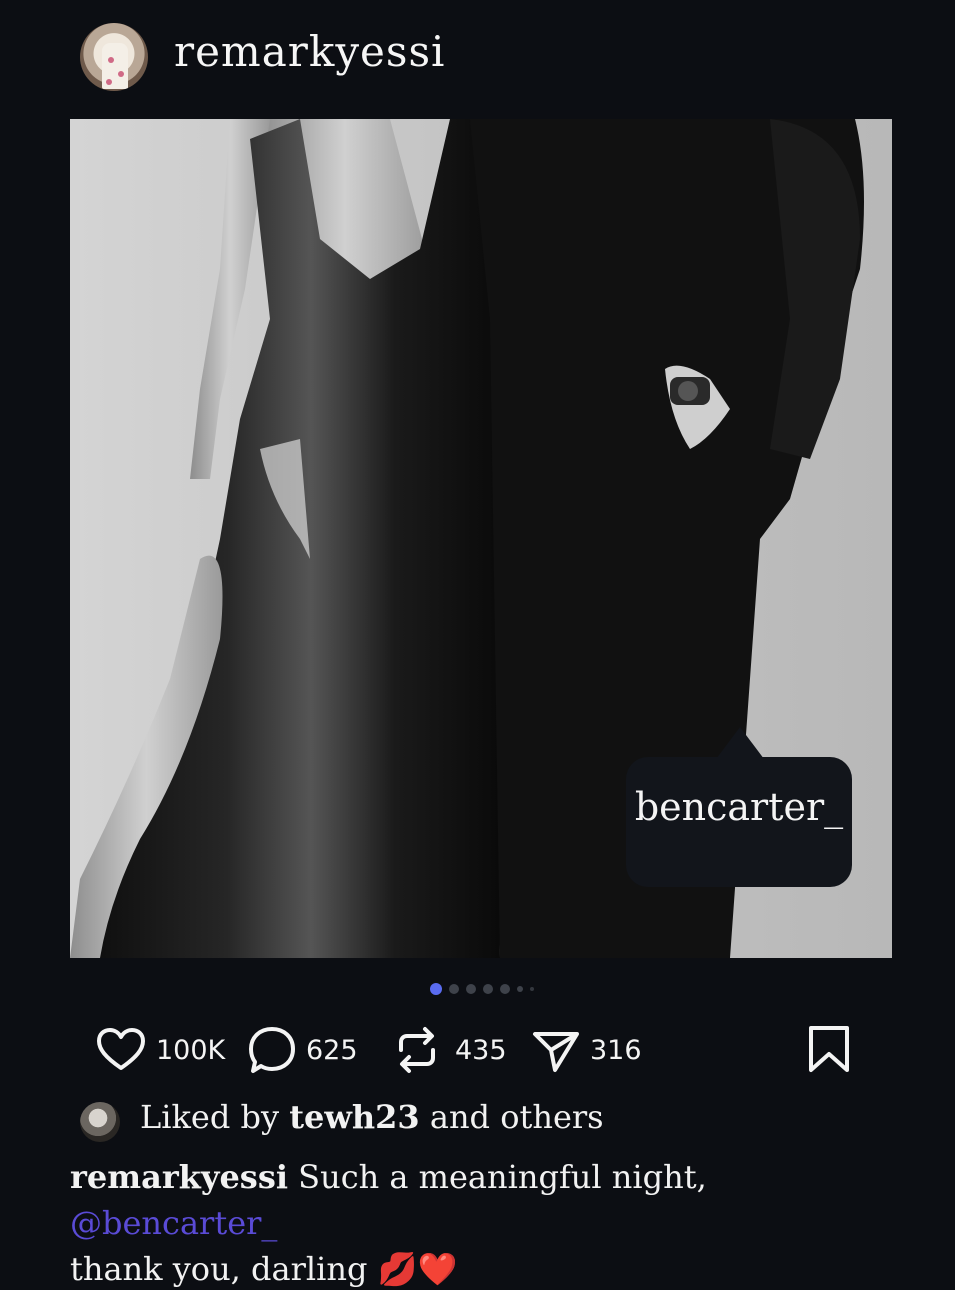 The width and height of the screenshot is (955, 1290). I want to click on caption-author: remarkyessi, so click(179, 1177).